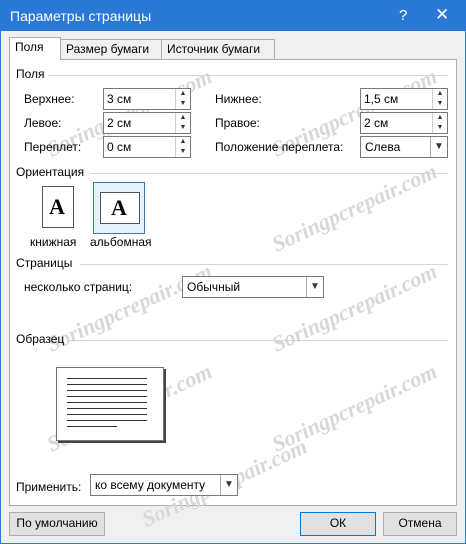  Describe the element at coordinates (30, 74) in the screenshot. I see `margins-group-title: Поля` at that location.